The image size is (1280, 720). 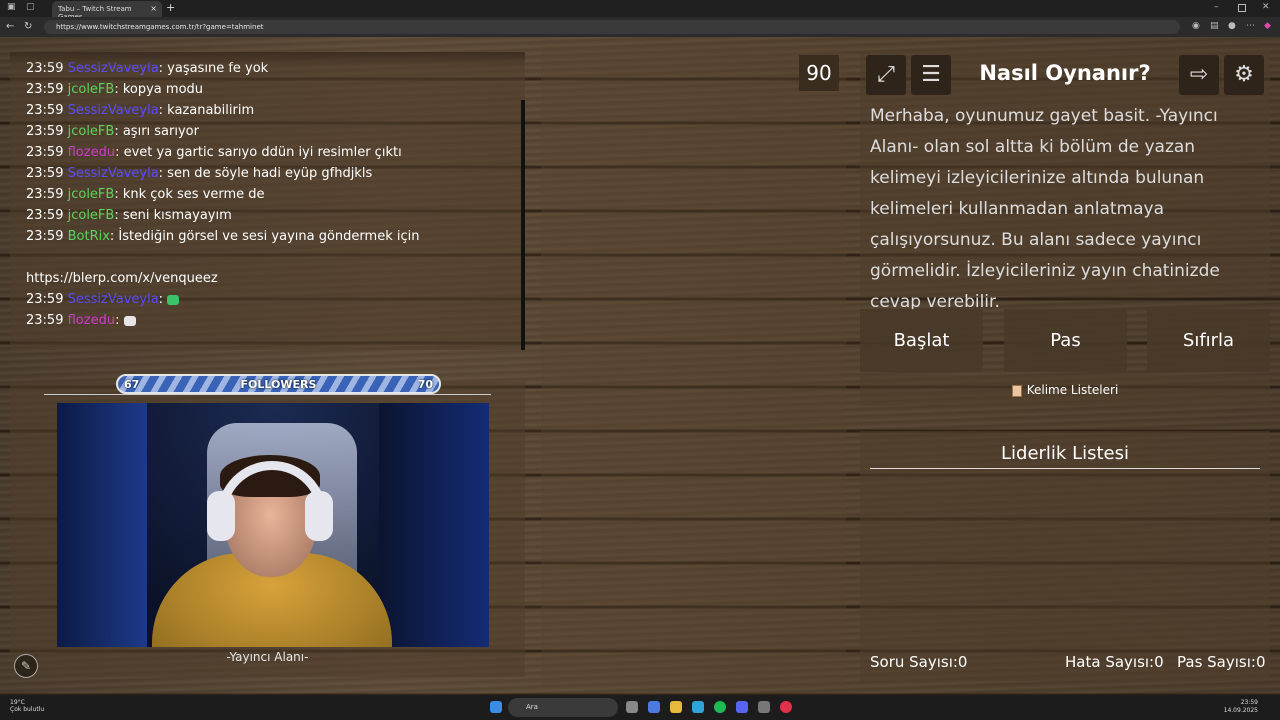 I want to click on pass-button: Pas, so click(x=1065, y=340).